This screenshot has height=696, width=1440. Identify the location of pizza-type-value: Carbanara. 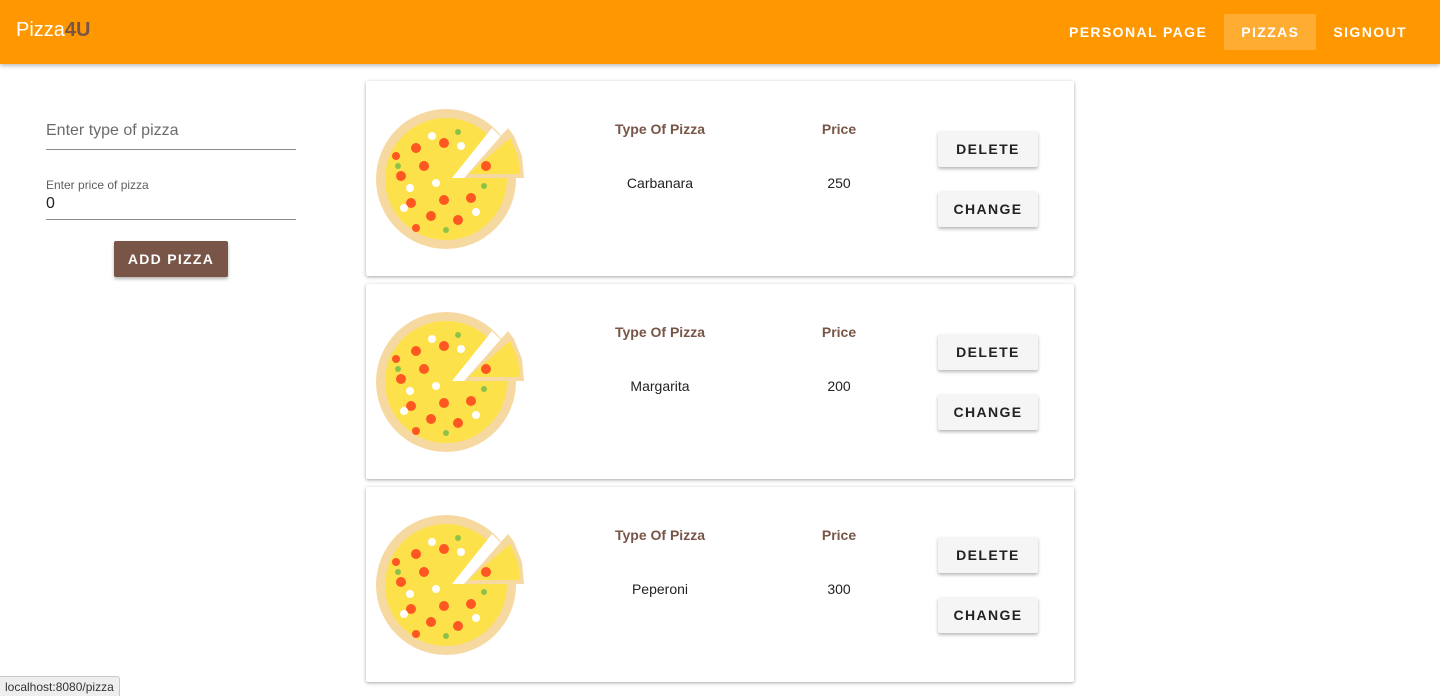
(660, 183).